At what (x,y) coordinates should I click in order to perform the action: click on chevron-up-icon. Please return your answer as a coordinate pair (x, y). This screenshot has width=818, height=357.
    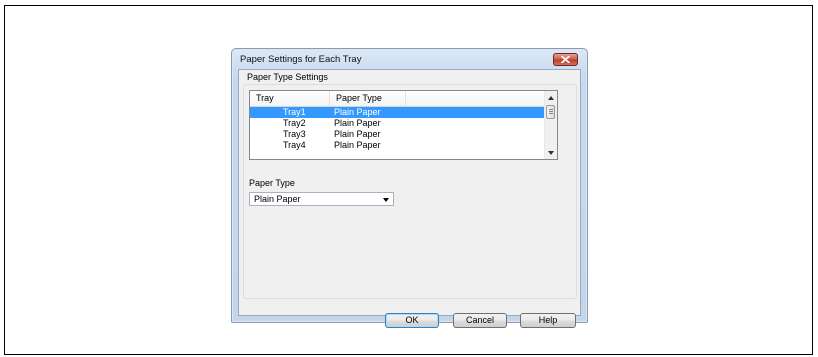
    Looking at the image, I should click on (551, 97).